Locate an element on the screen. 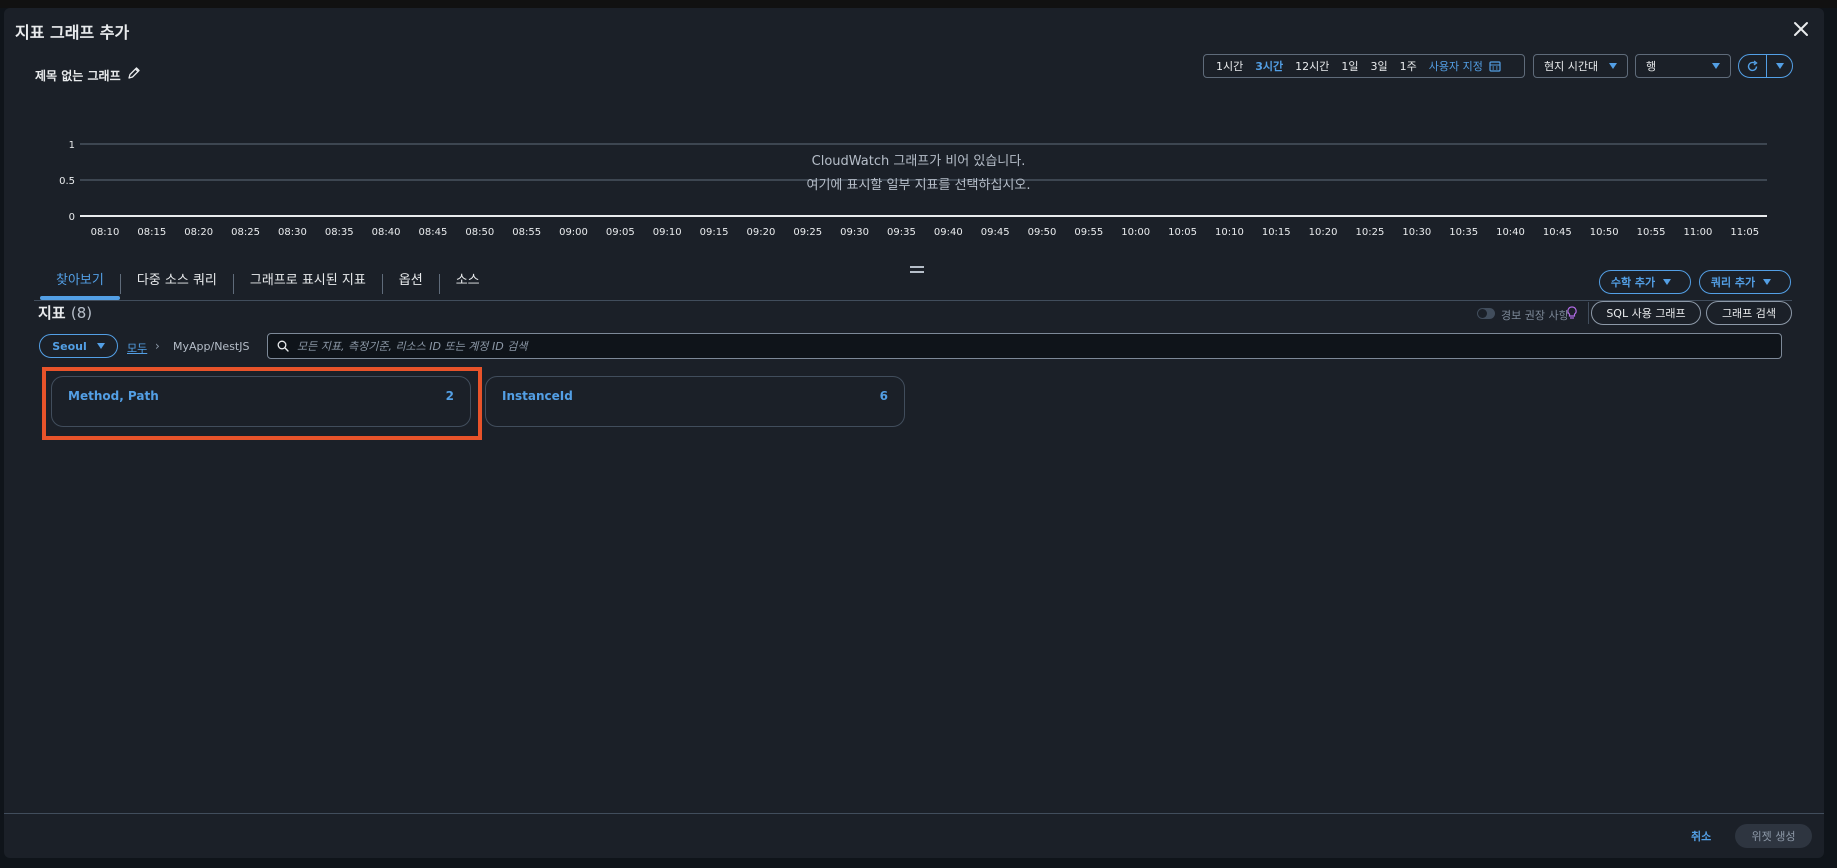 This screenshot has width=1837, height=868. create-widget-button: 위젯 생성 is located at coordinates (1773, 836).